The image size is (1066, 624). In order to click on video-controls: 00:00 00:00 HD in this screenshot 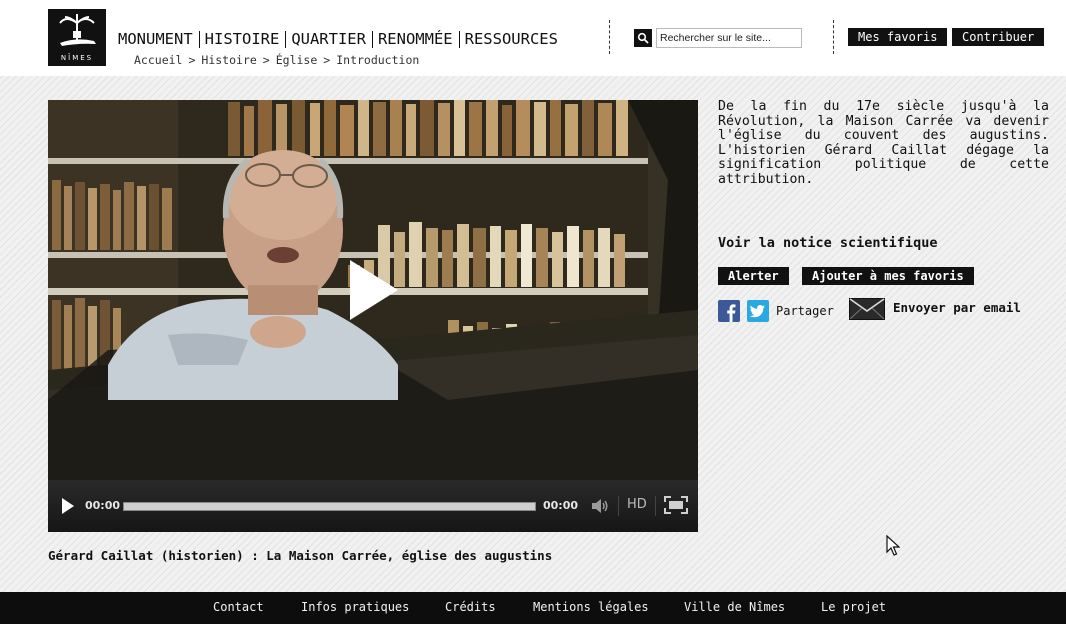, I will do `click(373, 506)`.